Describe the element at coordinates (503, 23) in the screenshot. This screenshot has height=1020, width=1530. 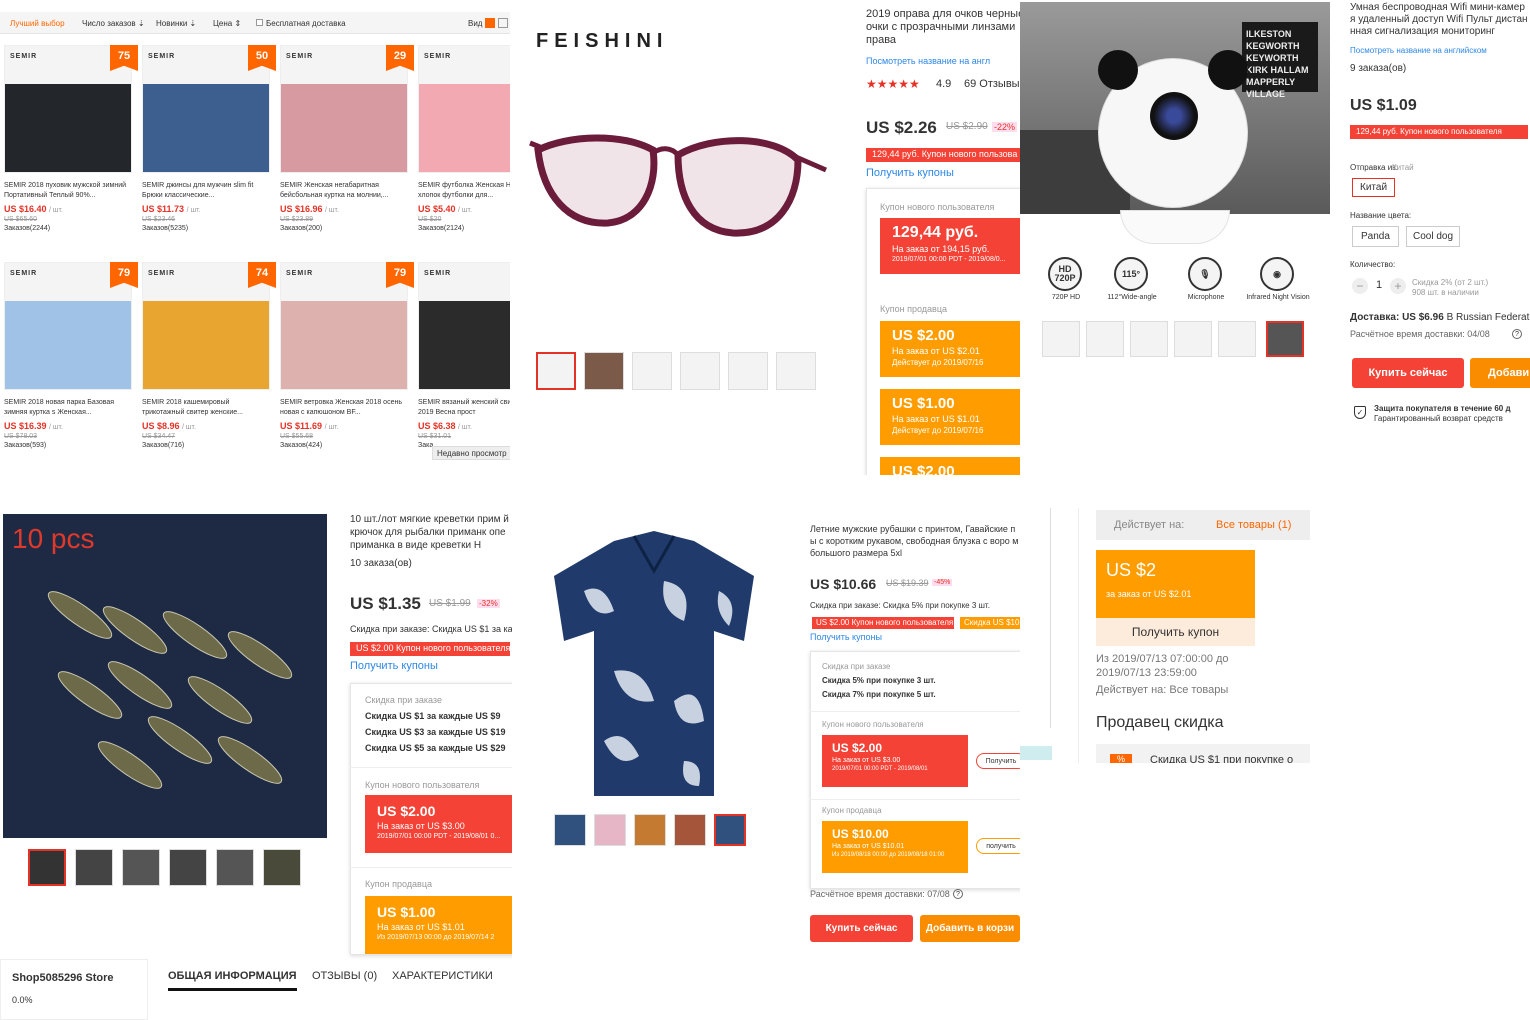
I see `list-view-icon` at that location.